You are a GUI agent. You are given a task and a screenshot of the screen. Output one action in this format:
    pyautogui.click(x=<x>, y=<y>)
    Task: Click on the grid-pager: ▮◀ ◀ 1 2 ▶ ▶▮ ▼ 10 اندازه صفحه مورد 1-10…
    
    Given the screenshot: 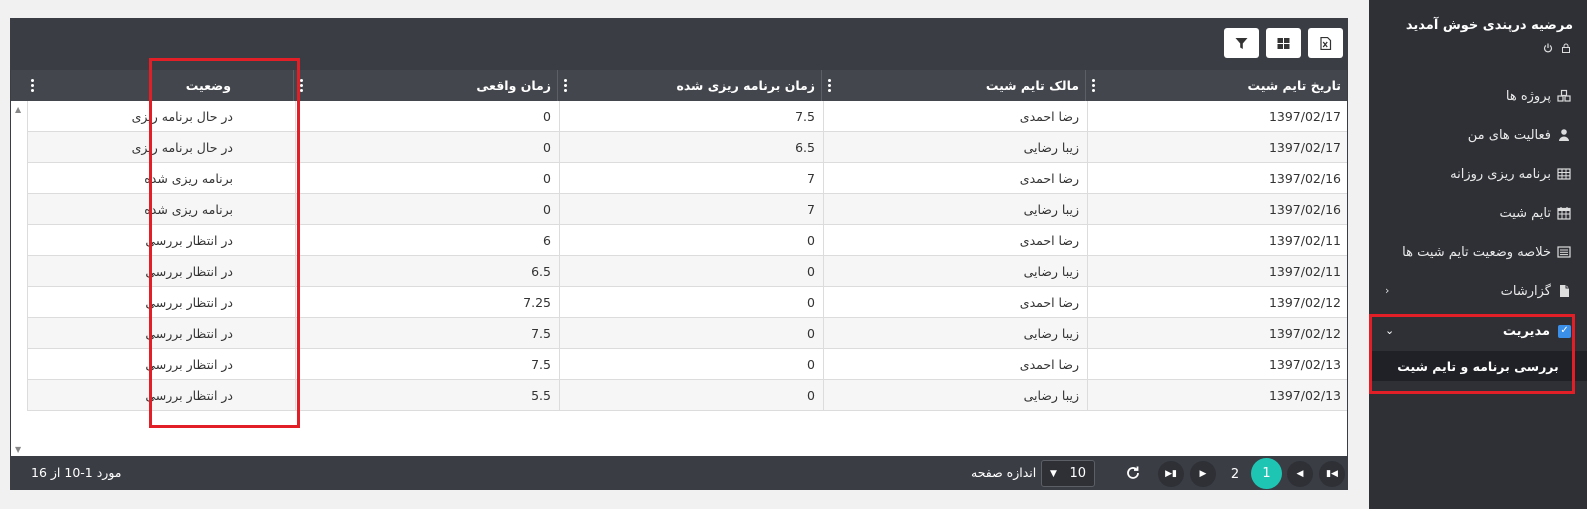 What is the action you would take?
    pyautogui.click(x=679, y=472)
    